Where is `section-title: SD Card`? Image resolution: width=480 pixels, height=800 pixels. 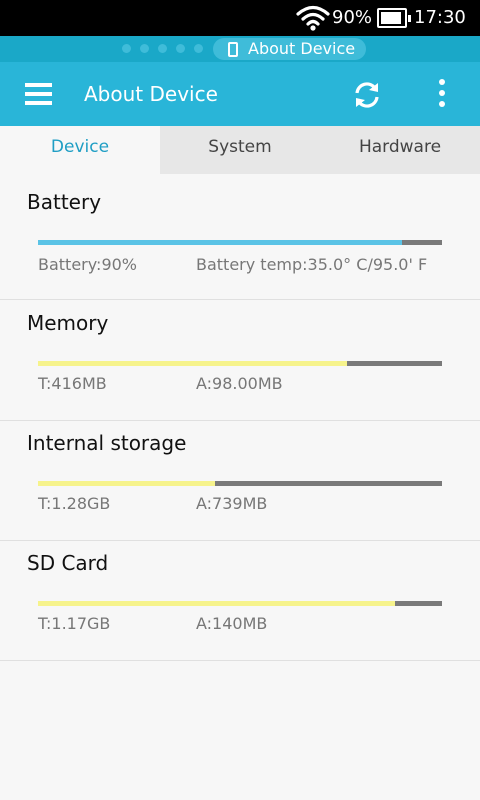 section-title: SD Card is located at coordinates (68, 563).